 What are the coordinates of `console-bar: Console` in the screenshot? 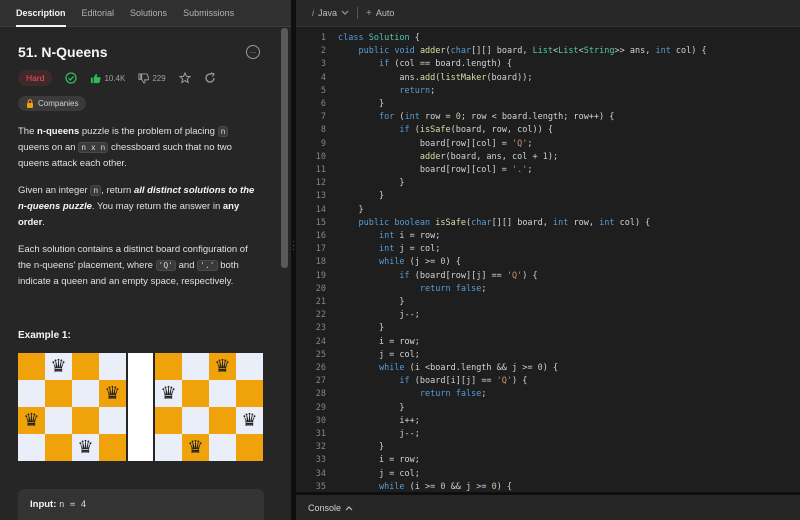 It's located at (548, 507).